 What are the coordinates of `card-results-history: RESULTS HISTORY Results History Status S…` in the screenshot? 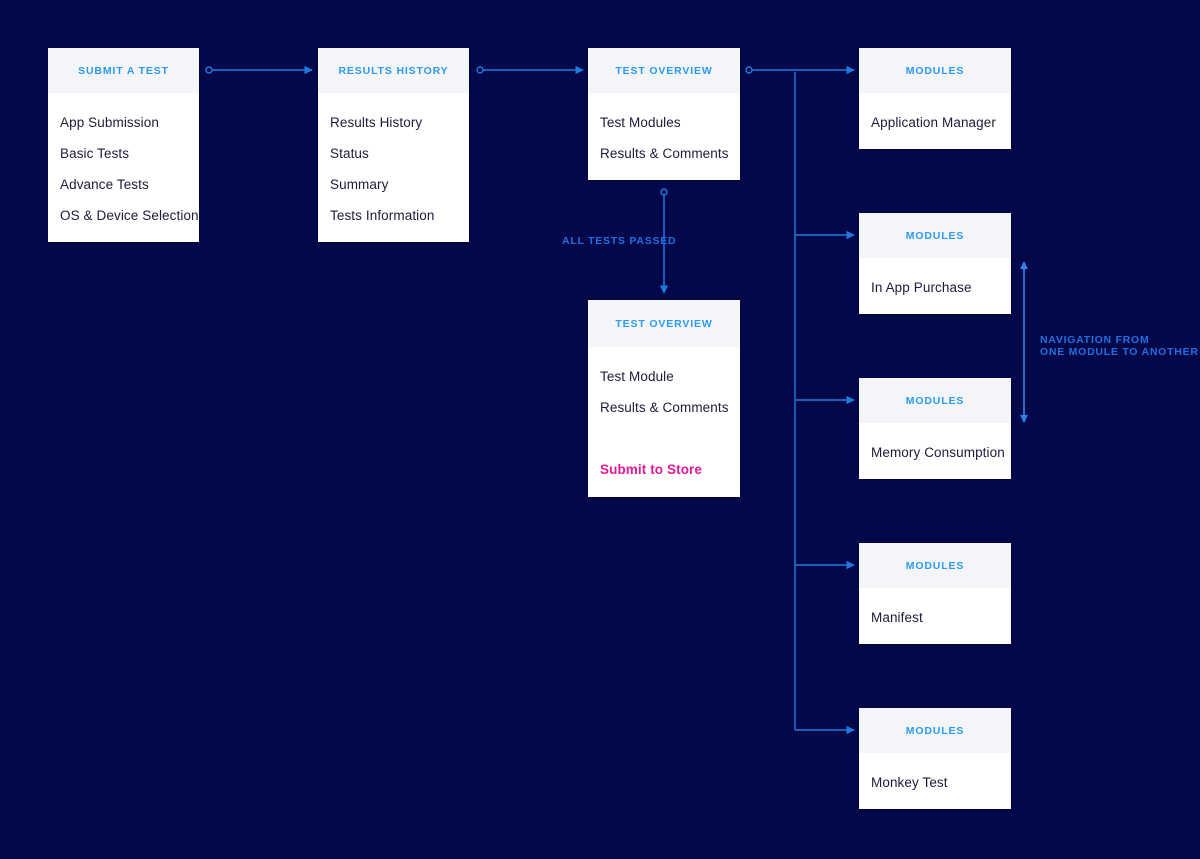 It's located at (393, 145).